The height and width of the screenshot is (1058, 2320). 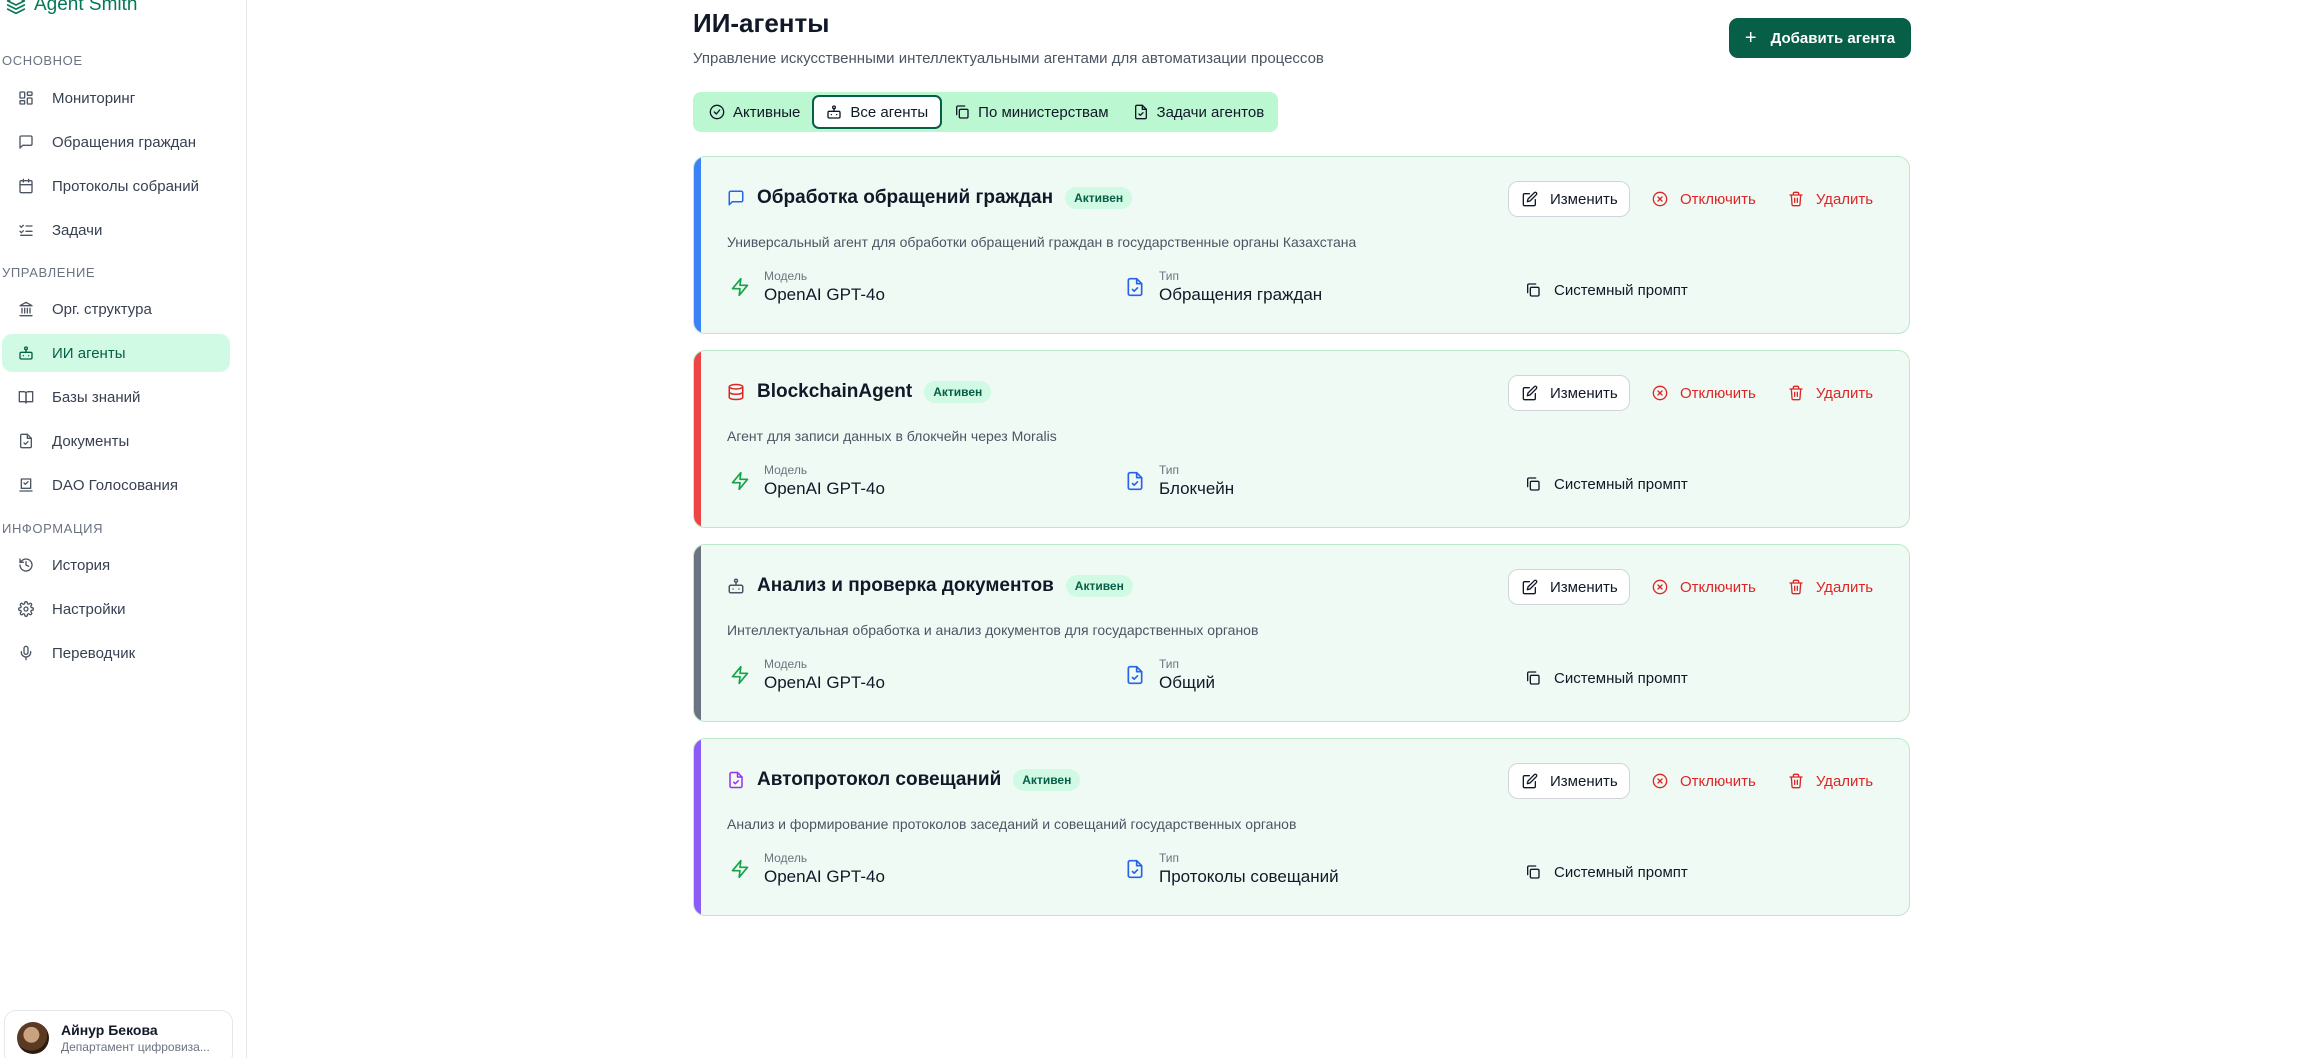 What do you see at coordinates (1197, 488) in the screenshot?
I see `type-value: Блокчейн` at bounding box center [1197, 488].